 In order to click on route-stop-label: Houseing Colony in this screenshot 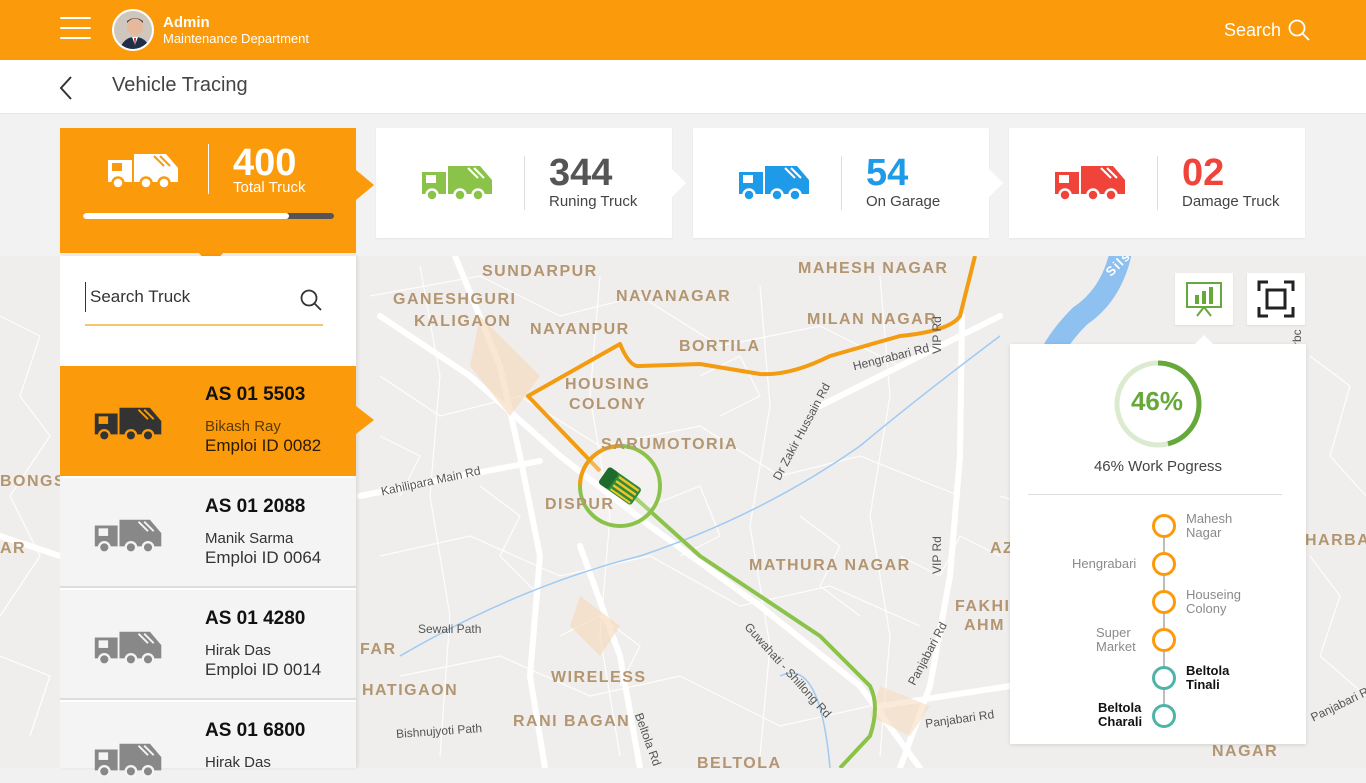, I will do `click(1213, 602)`.